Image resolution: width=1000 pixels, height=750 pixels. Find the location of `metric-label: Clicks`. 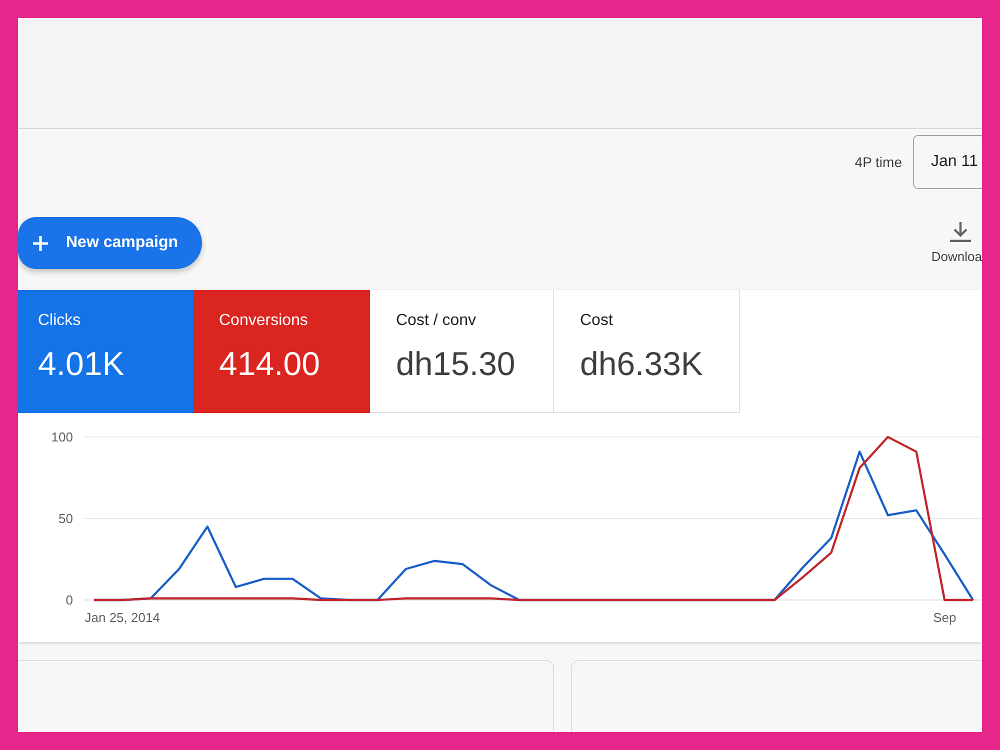

metric-label: Clicks is located at coordinates (60, 321).